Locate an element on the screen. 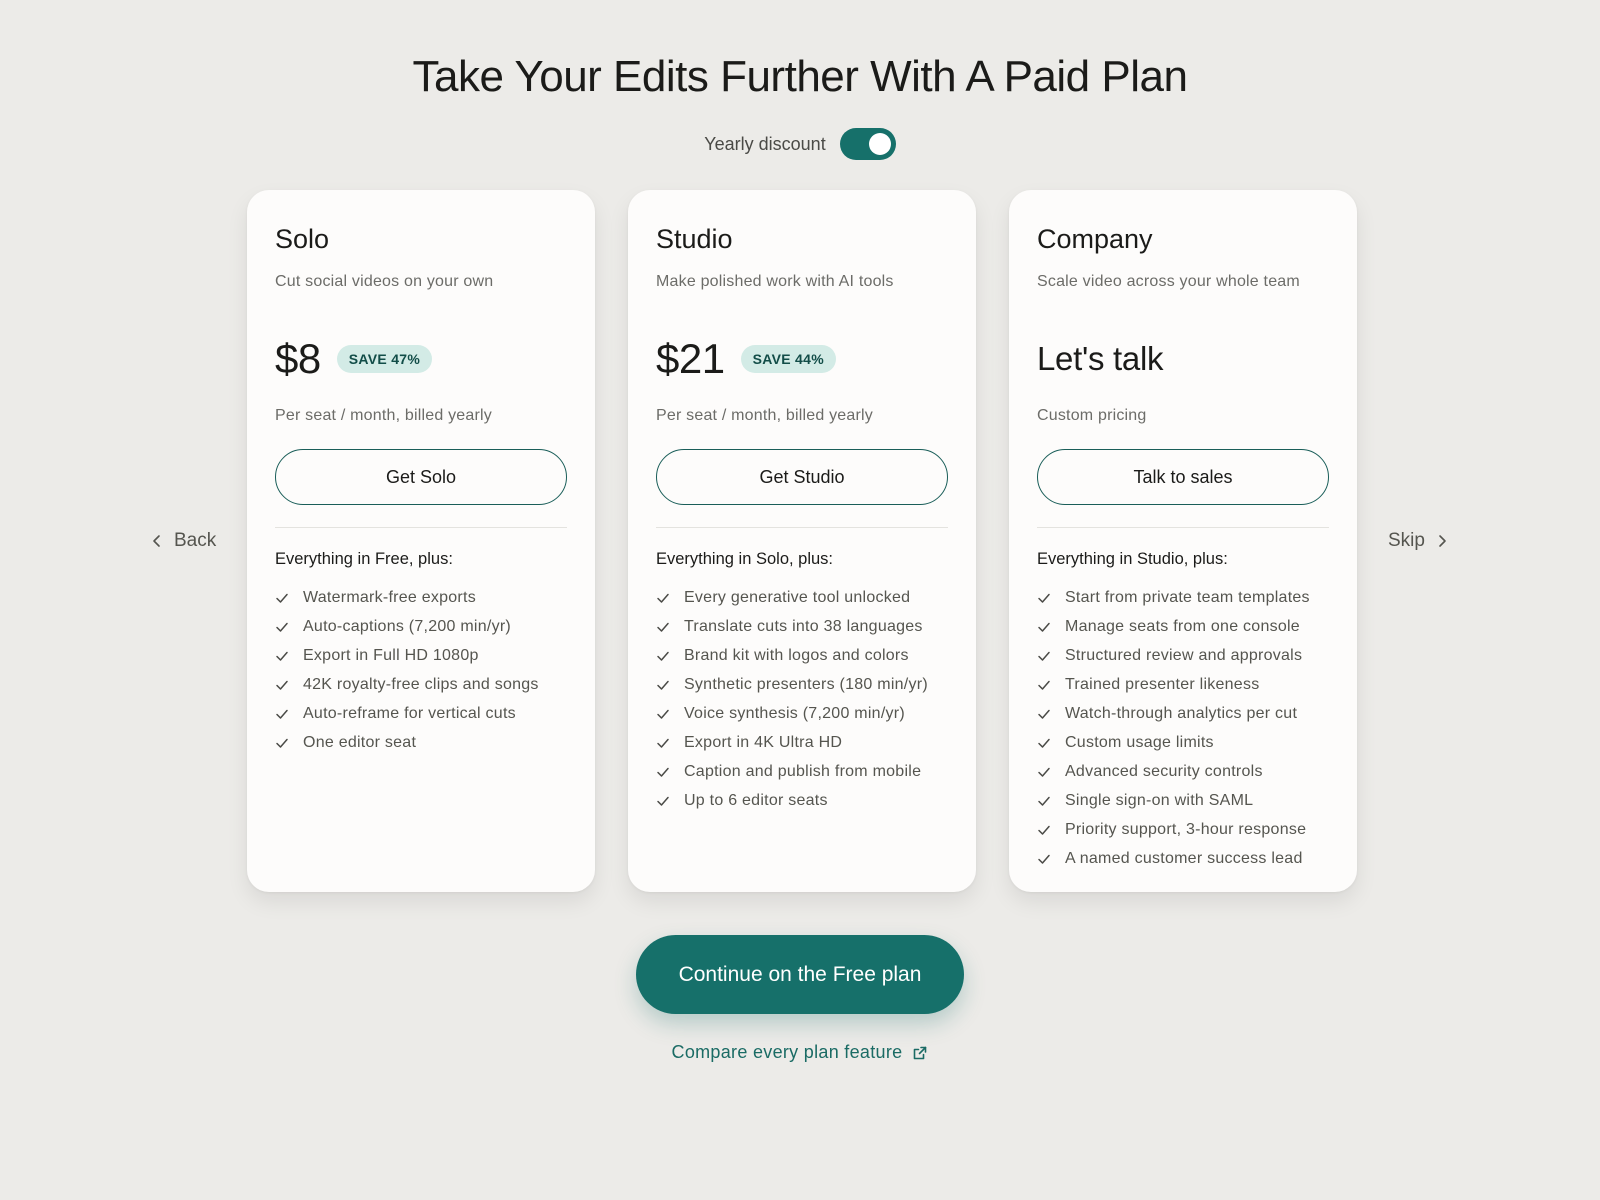  feature-item: A named customer success lead is located at coordinates (1183, 858).